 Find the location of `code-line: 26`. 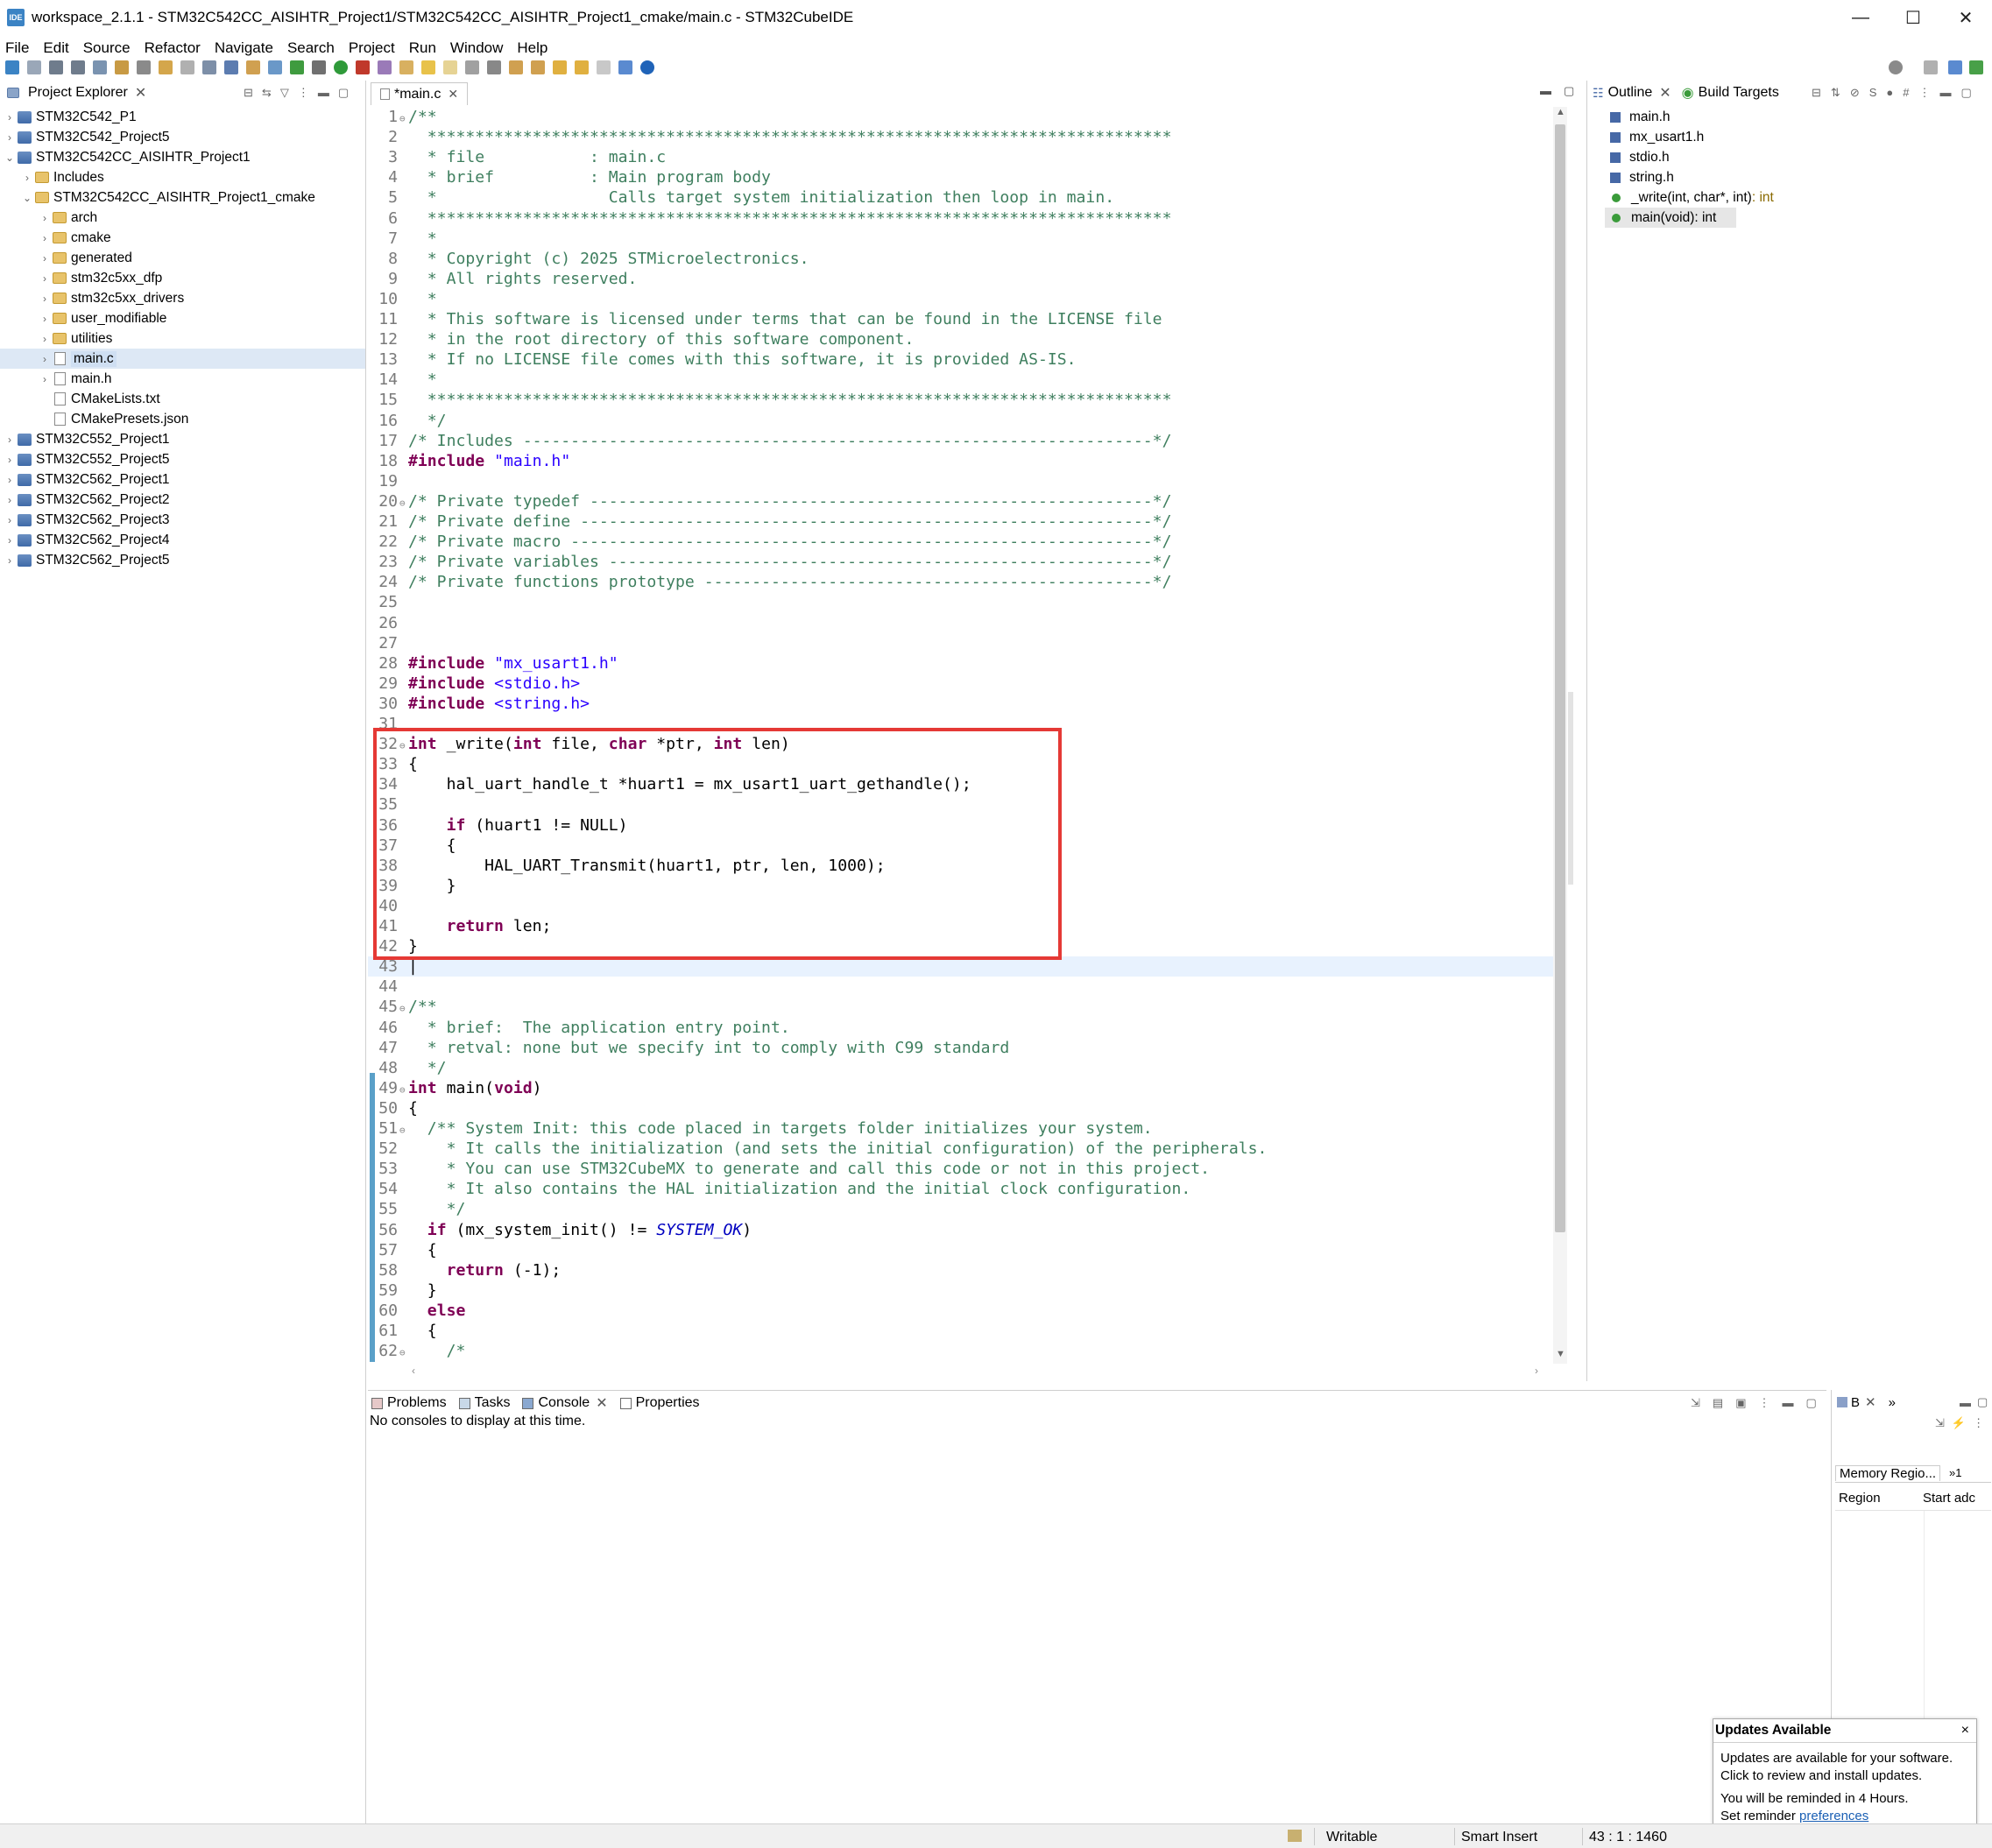

code-line: 26 is located at coordinates (963, 623).